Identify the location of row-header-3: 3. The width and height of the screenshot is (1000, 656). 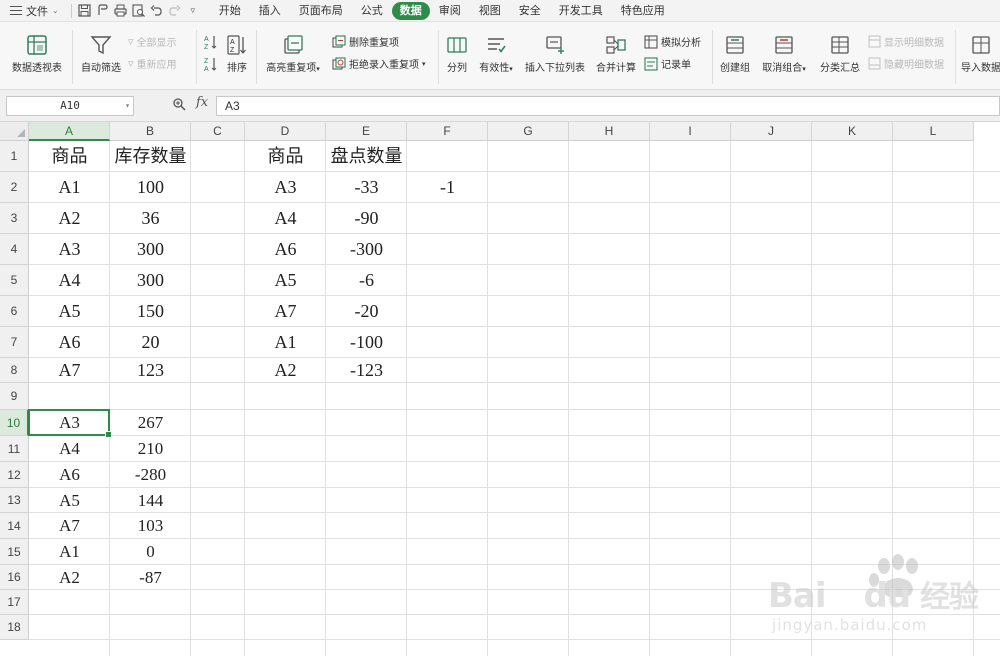
(14, 218).